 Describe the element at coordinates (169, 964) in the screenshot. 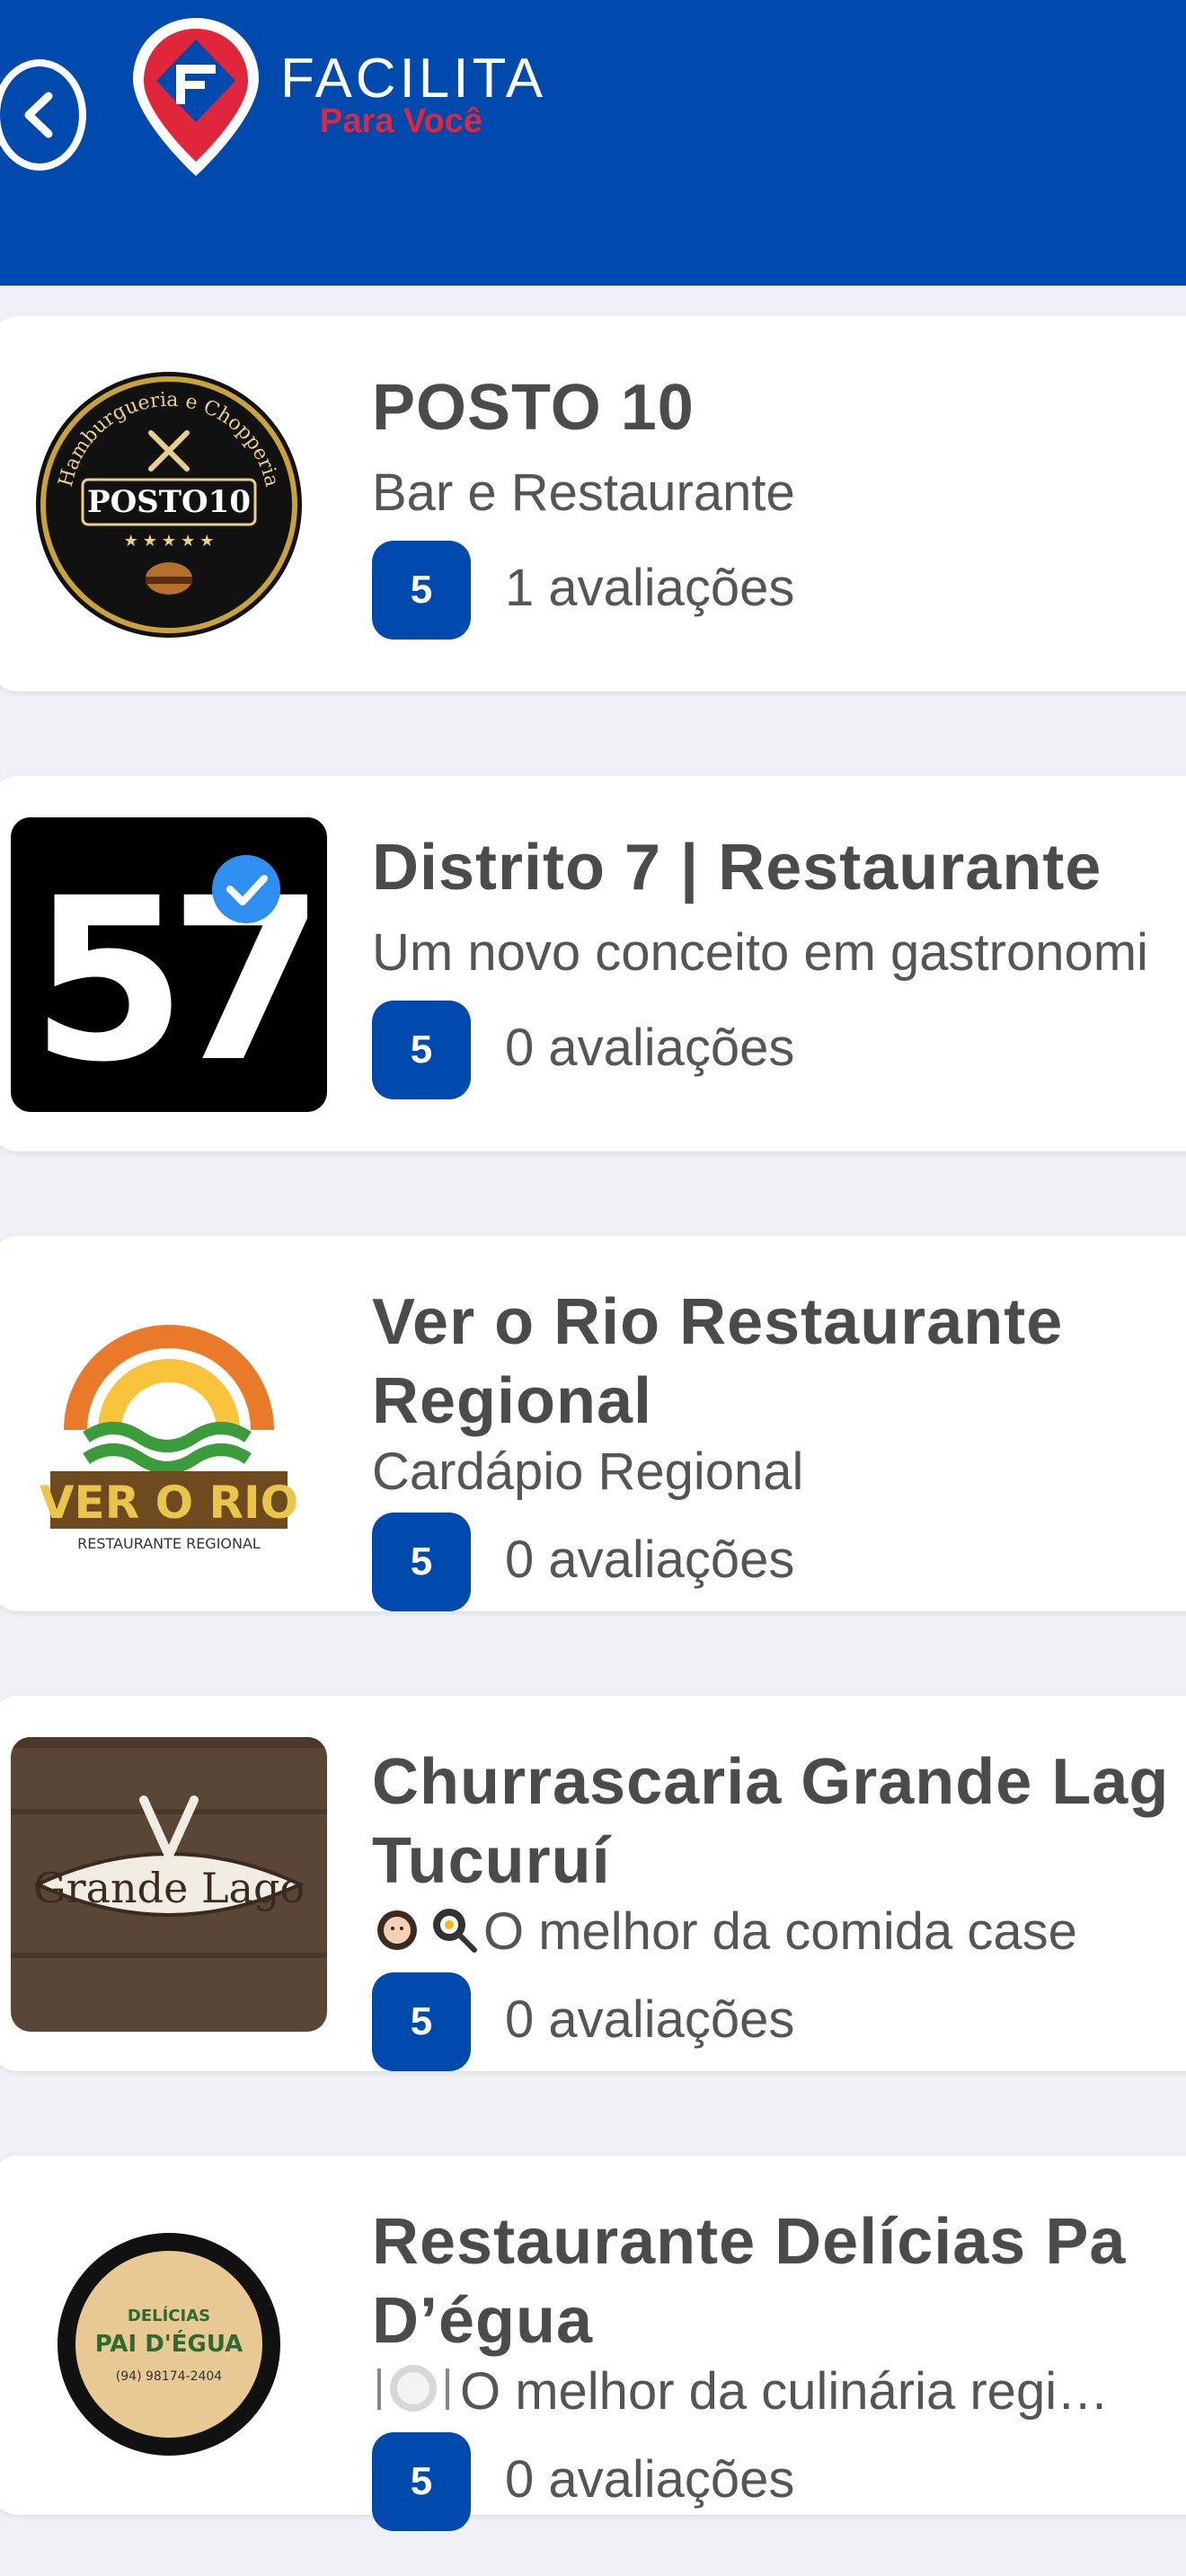

I see `restaurant-logo: 57` at that location.